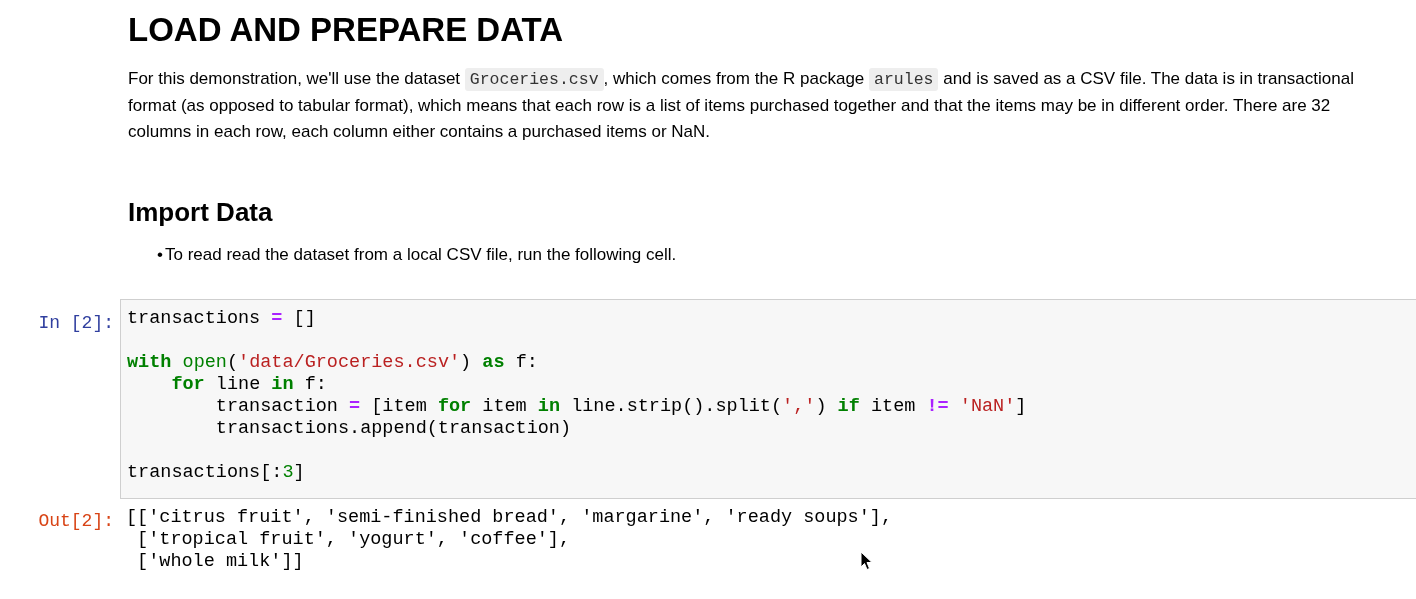 The width and height of the screenshot is (1416, 599). What do you see at coordinates (220, 562) in the screenshot?
I see `output-line: ['whole milk']]` at bounding box center [220, 562].